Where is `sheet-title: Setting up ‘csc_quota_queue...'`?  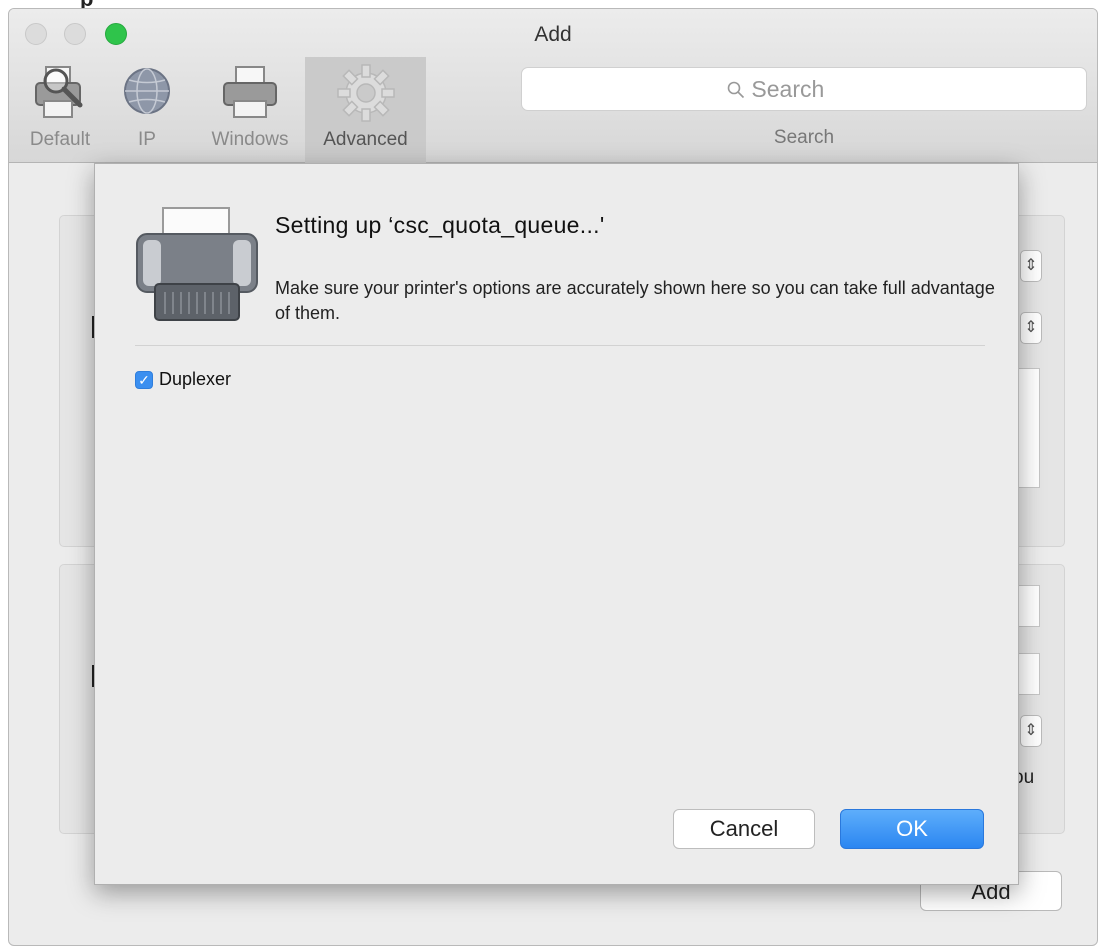
sheet-title: Setting up ‘csc_quota_queue...' is located at coordinates (440, 225).